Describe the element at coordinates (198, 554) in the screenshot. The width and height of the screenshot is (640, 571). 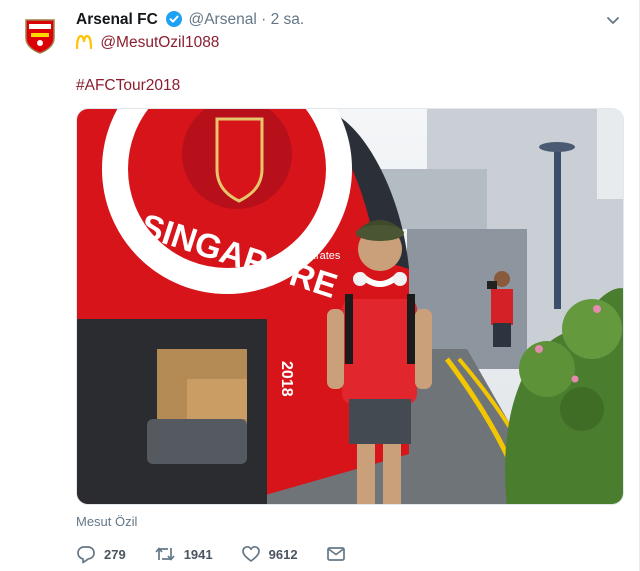
I see `retweet-count: 1941` at that location.